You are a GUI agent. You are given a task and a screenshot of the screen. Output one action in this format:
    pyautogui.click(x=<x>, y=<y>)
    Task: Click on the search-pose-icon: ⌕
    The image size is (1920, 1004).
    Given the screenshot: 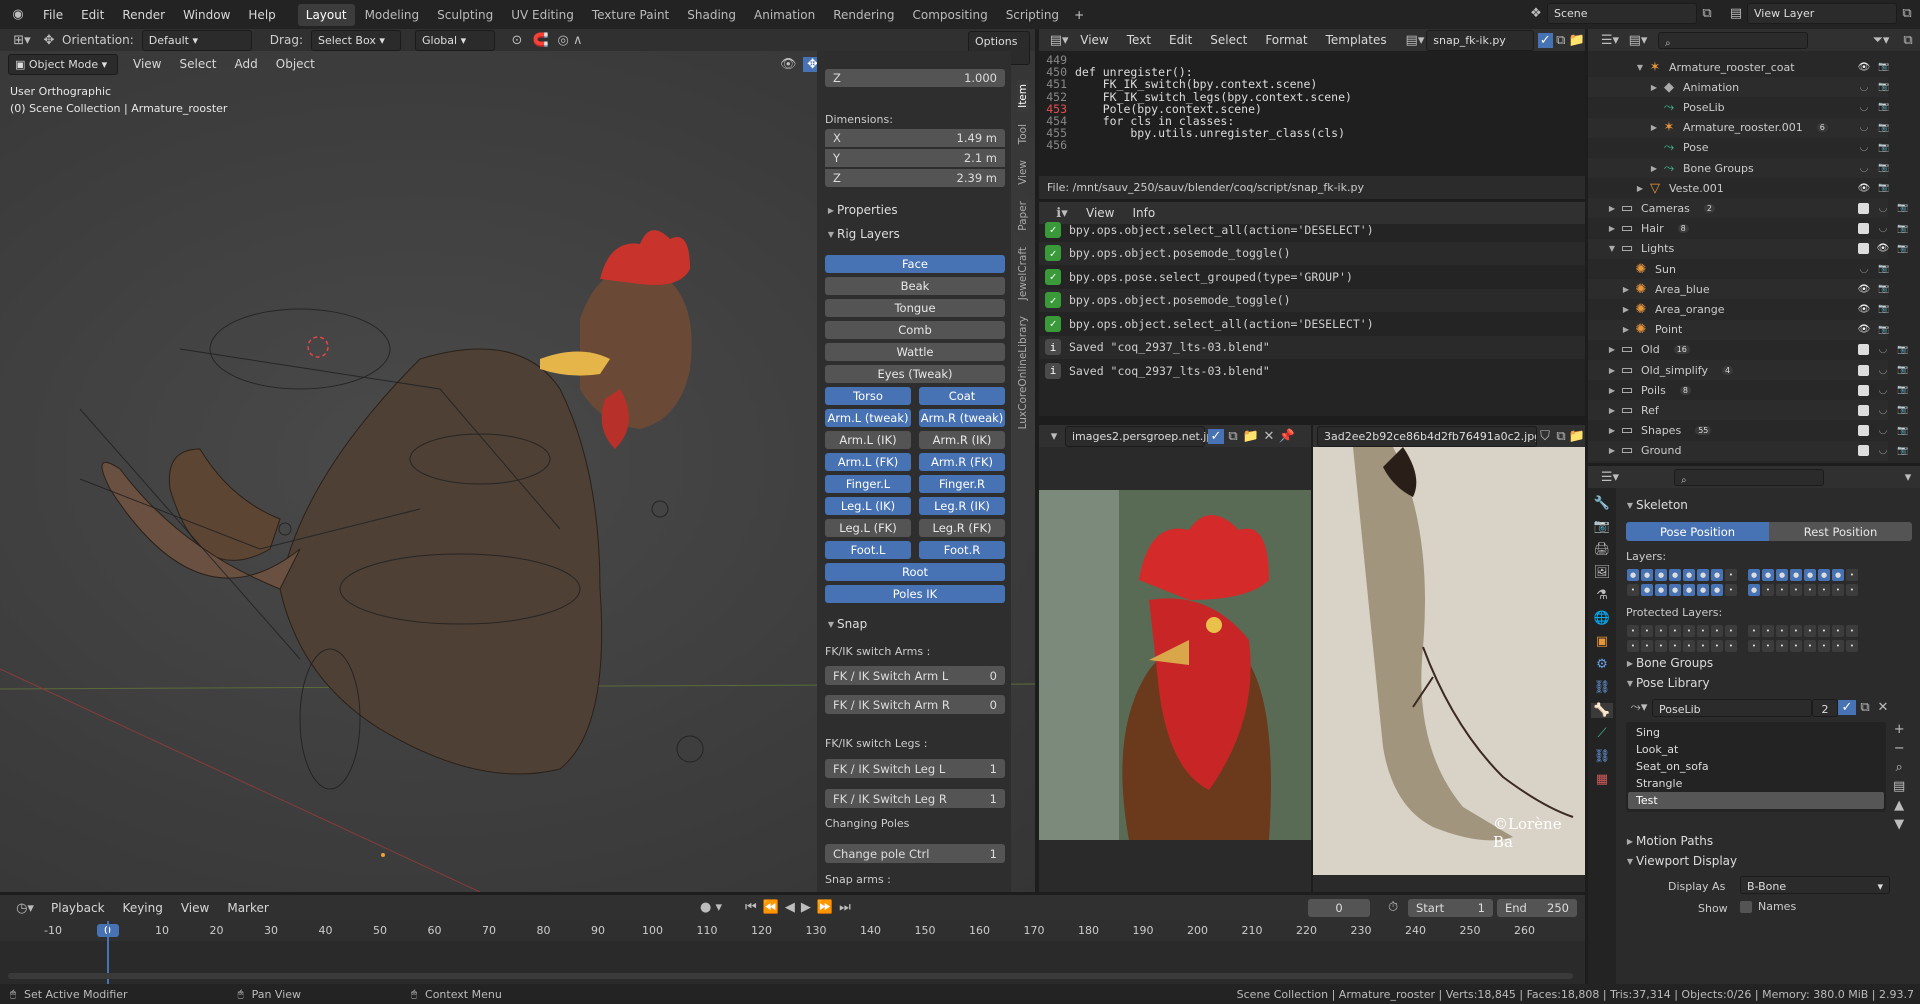 What is the action you would take?
    pyautogui.click(x=1899, y=767)
    